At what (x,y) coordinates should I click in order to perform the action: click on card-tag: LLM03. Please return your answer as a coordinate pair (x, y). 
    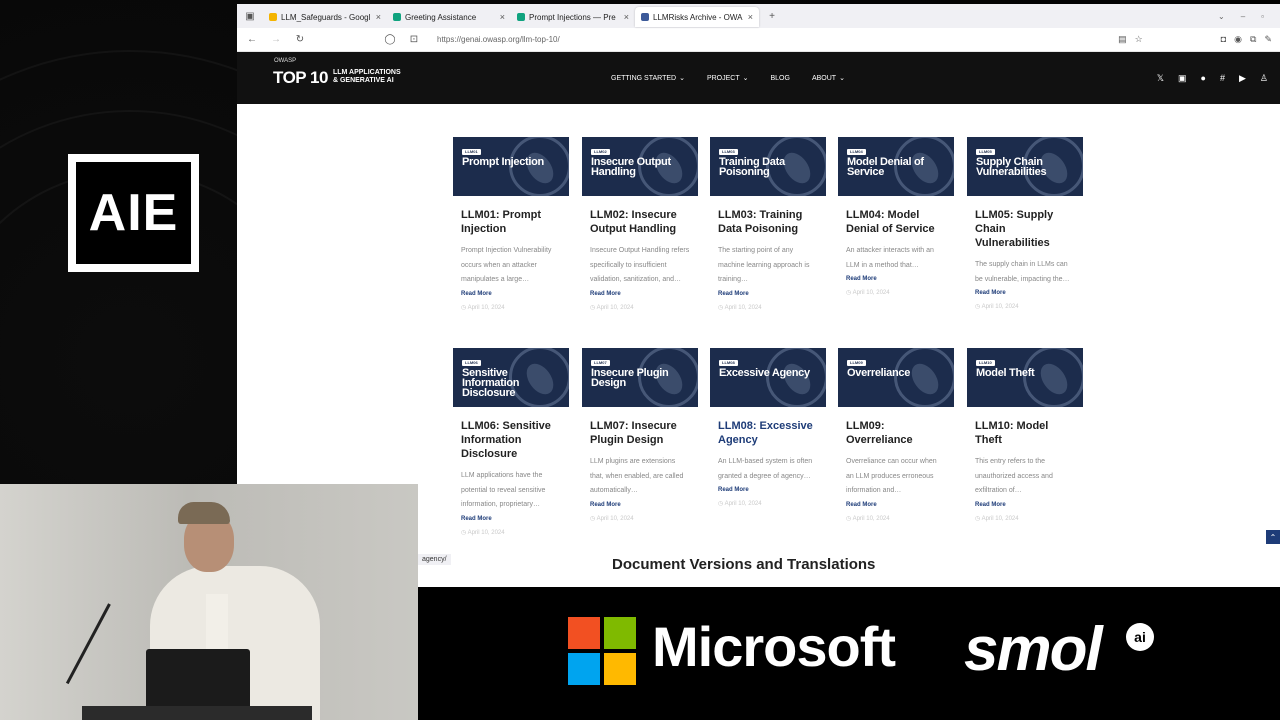
    Looking at the image, I should click on (728, 152).